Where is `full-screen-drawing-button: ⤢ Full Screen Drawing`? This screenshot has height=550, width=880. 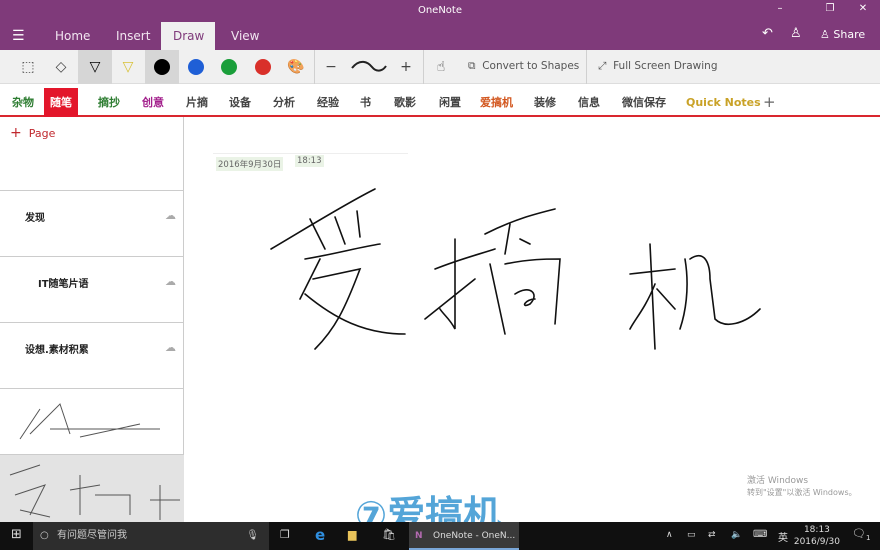 full-screen-drawing-button: ⤢ Full Screen Drawing is located at coordinates (657, 66).